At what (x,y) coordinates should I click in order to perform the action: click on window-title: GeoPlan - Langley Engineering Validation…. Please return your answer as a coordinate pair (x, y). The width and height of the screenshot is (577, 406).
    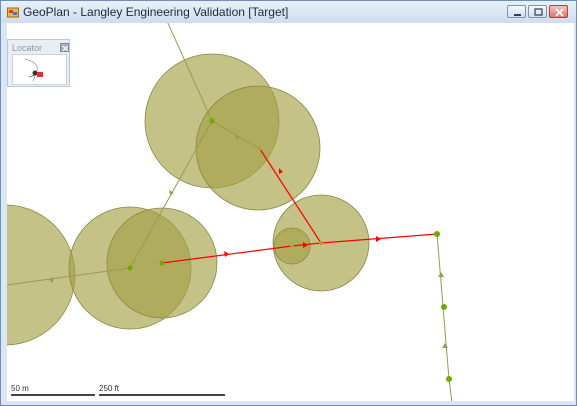
    Looking at the image, I should click on (156, 12).